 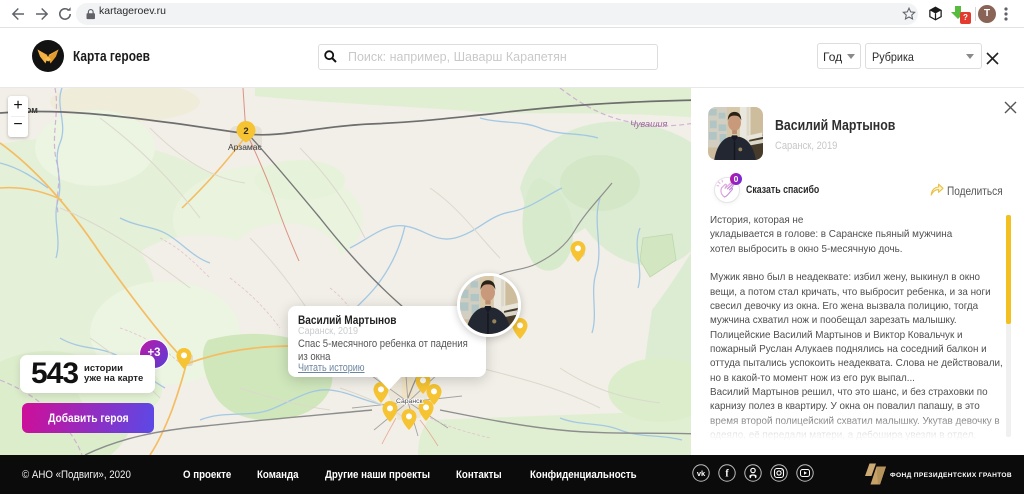 What do you see at coordinates (649, 124) in the screenshot?
I see `svg-text: Чувашия` at bounding box center [649, 124].